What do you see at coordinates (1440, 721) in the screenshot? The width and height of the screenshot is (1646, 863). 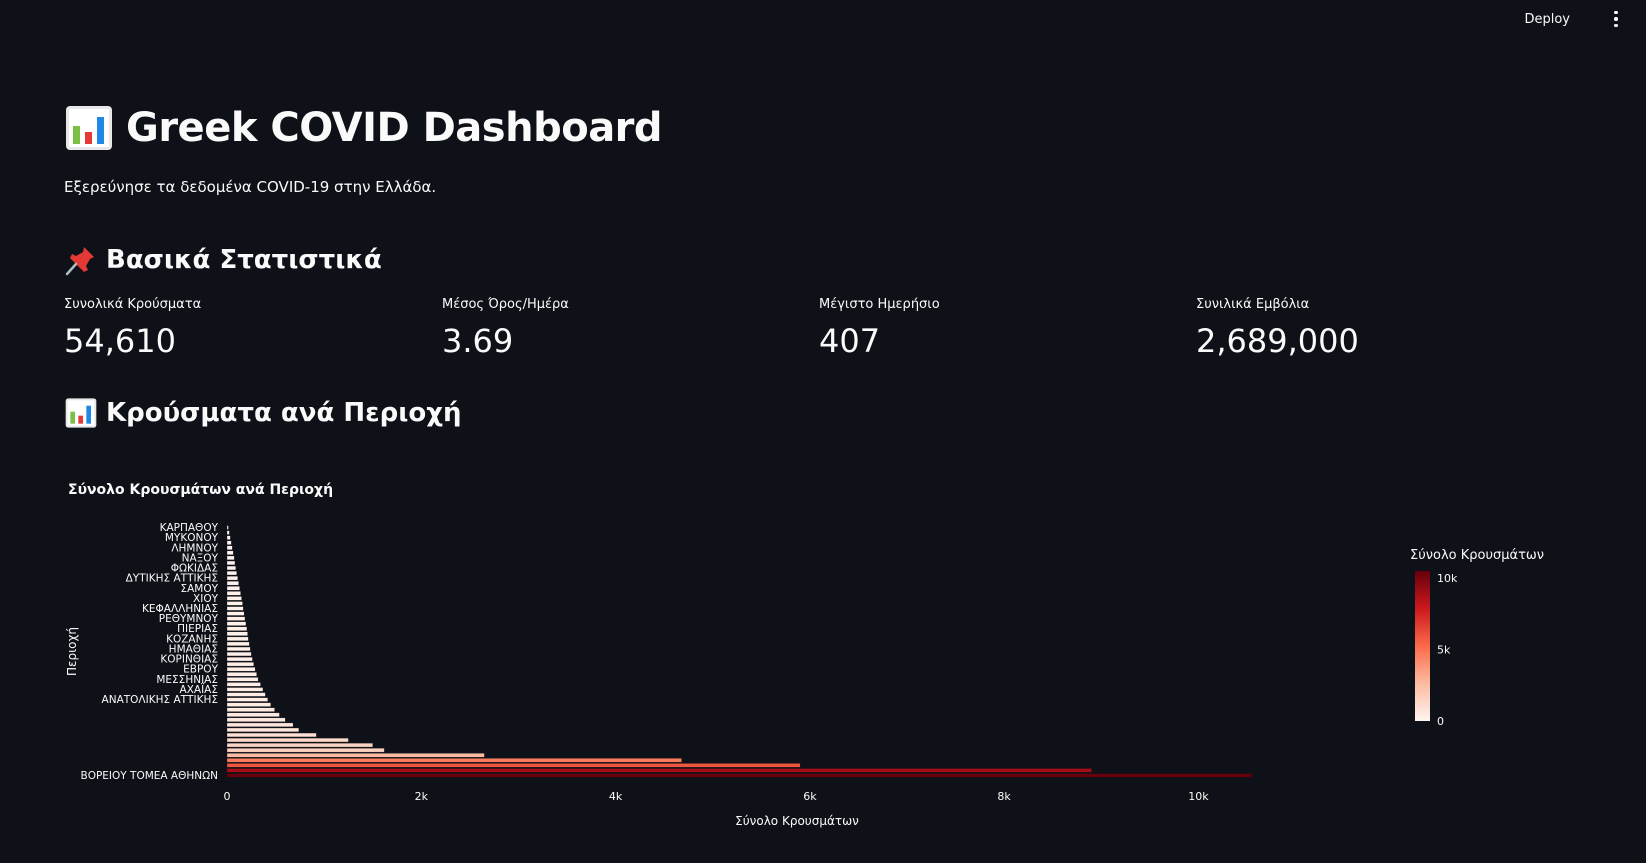 I see `colorbar-tick-label: 0` at bounding box center [1440, 721].